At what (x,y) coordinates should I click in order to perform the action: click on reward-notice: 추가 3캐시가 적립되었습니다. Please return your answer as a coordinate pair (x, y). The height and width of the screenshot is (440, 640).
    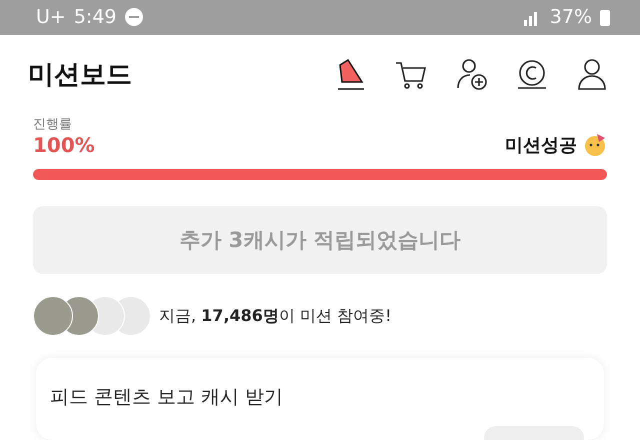
    Looking at the image, I should click on (320, 240).